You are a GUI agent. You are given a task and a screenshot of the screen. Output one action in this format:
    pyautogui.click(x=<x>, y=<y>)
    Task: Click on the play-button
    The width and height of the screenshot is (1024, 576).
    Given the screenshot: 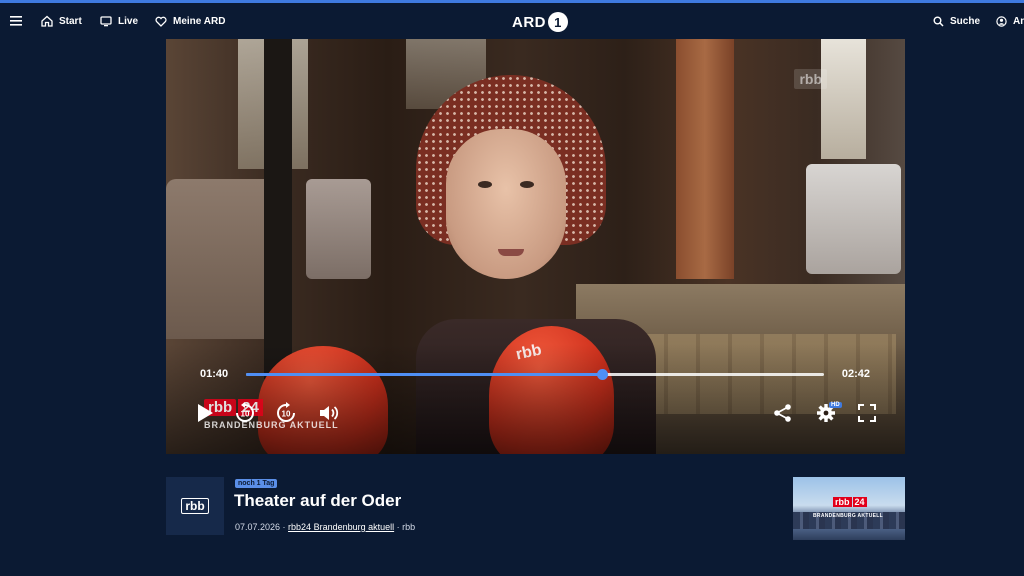 What is the action you would take?
    pyautogui.click(x=205, y=413)
    